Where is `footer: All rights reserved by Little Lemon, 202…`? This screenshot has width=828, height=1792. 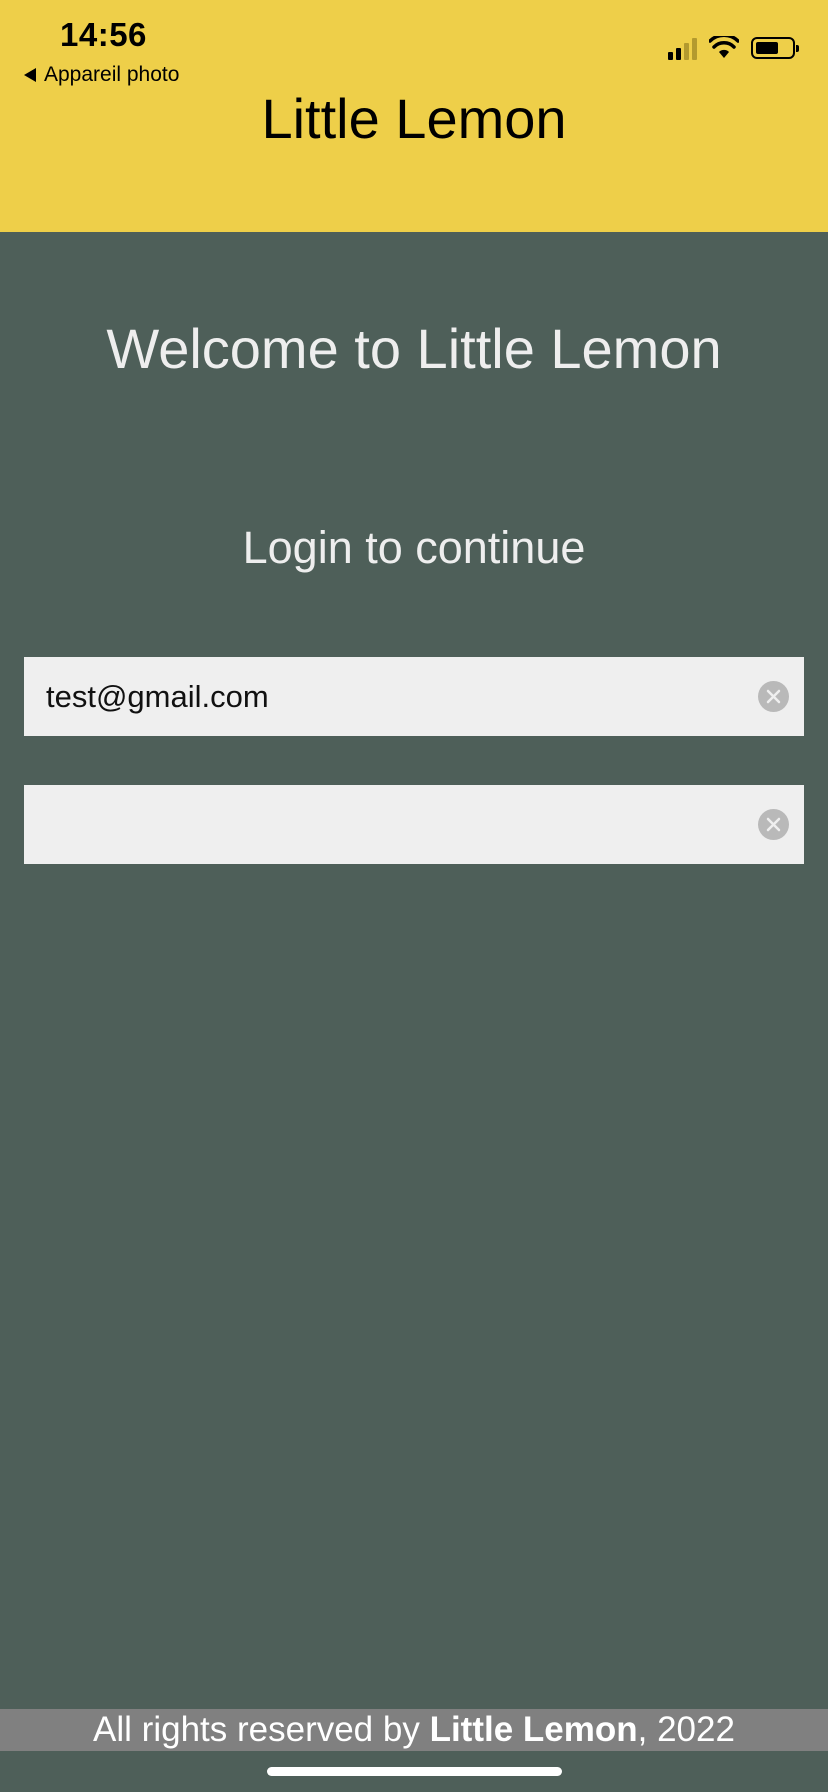 footer: All rights reserved by Little Lemon, 202… is located at coordinates (414, 1730).